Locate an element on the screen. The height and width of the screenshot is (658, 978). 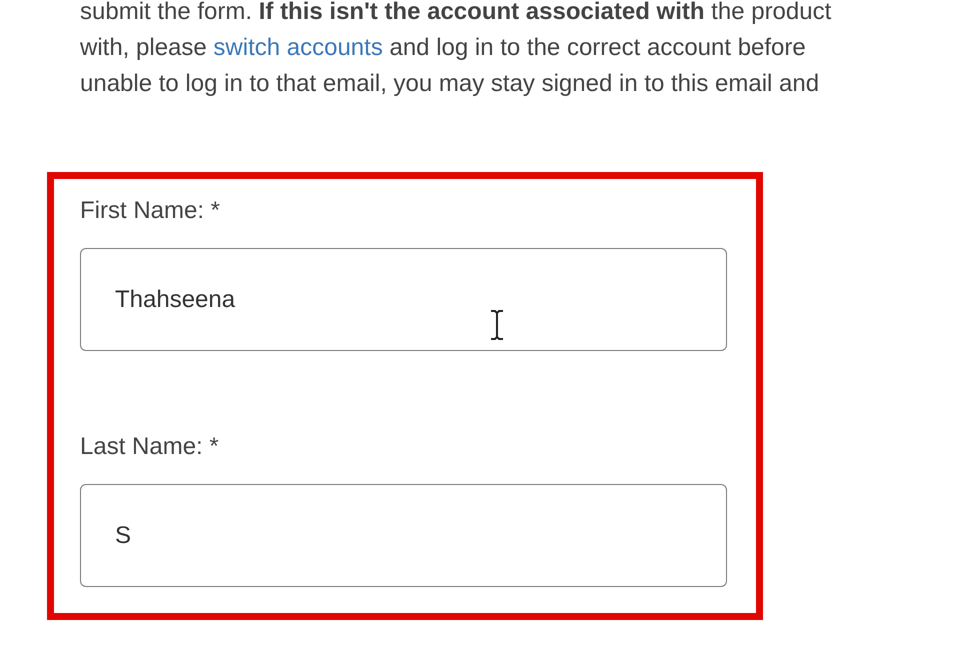
text-input: S is located at coordinates (403, 535).